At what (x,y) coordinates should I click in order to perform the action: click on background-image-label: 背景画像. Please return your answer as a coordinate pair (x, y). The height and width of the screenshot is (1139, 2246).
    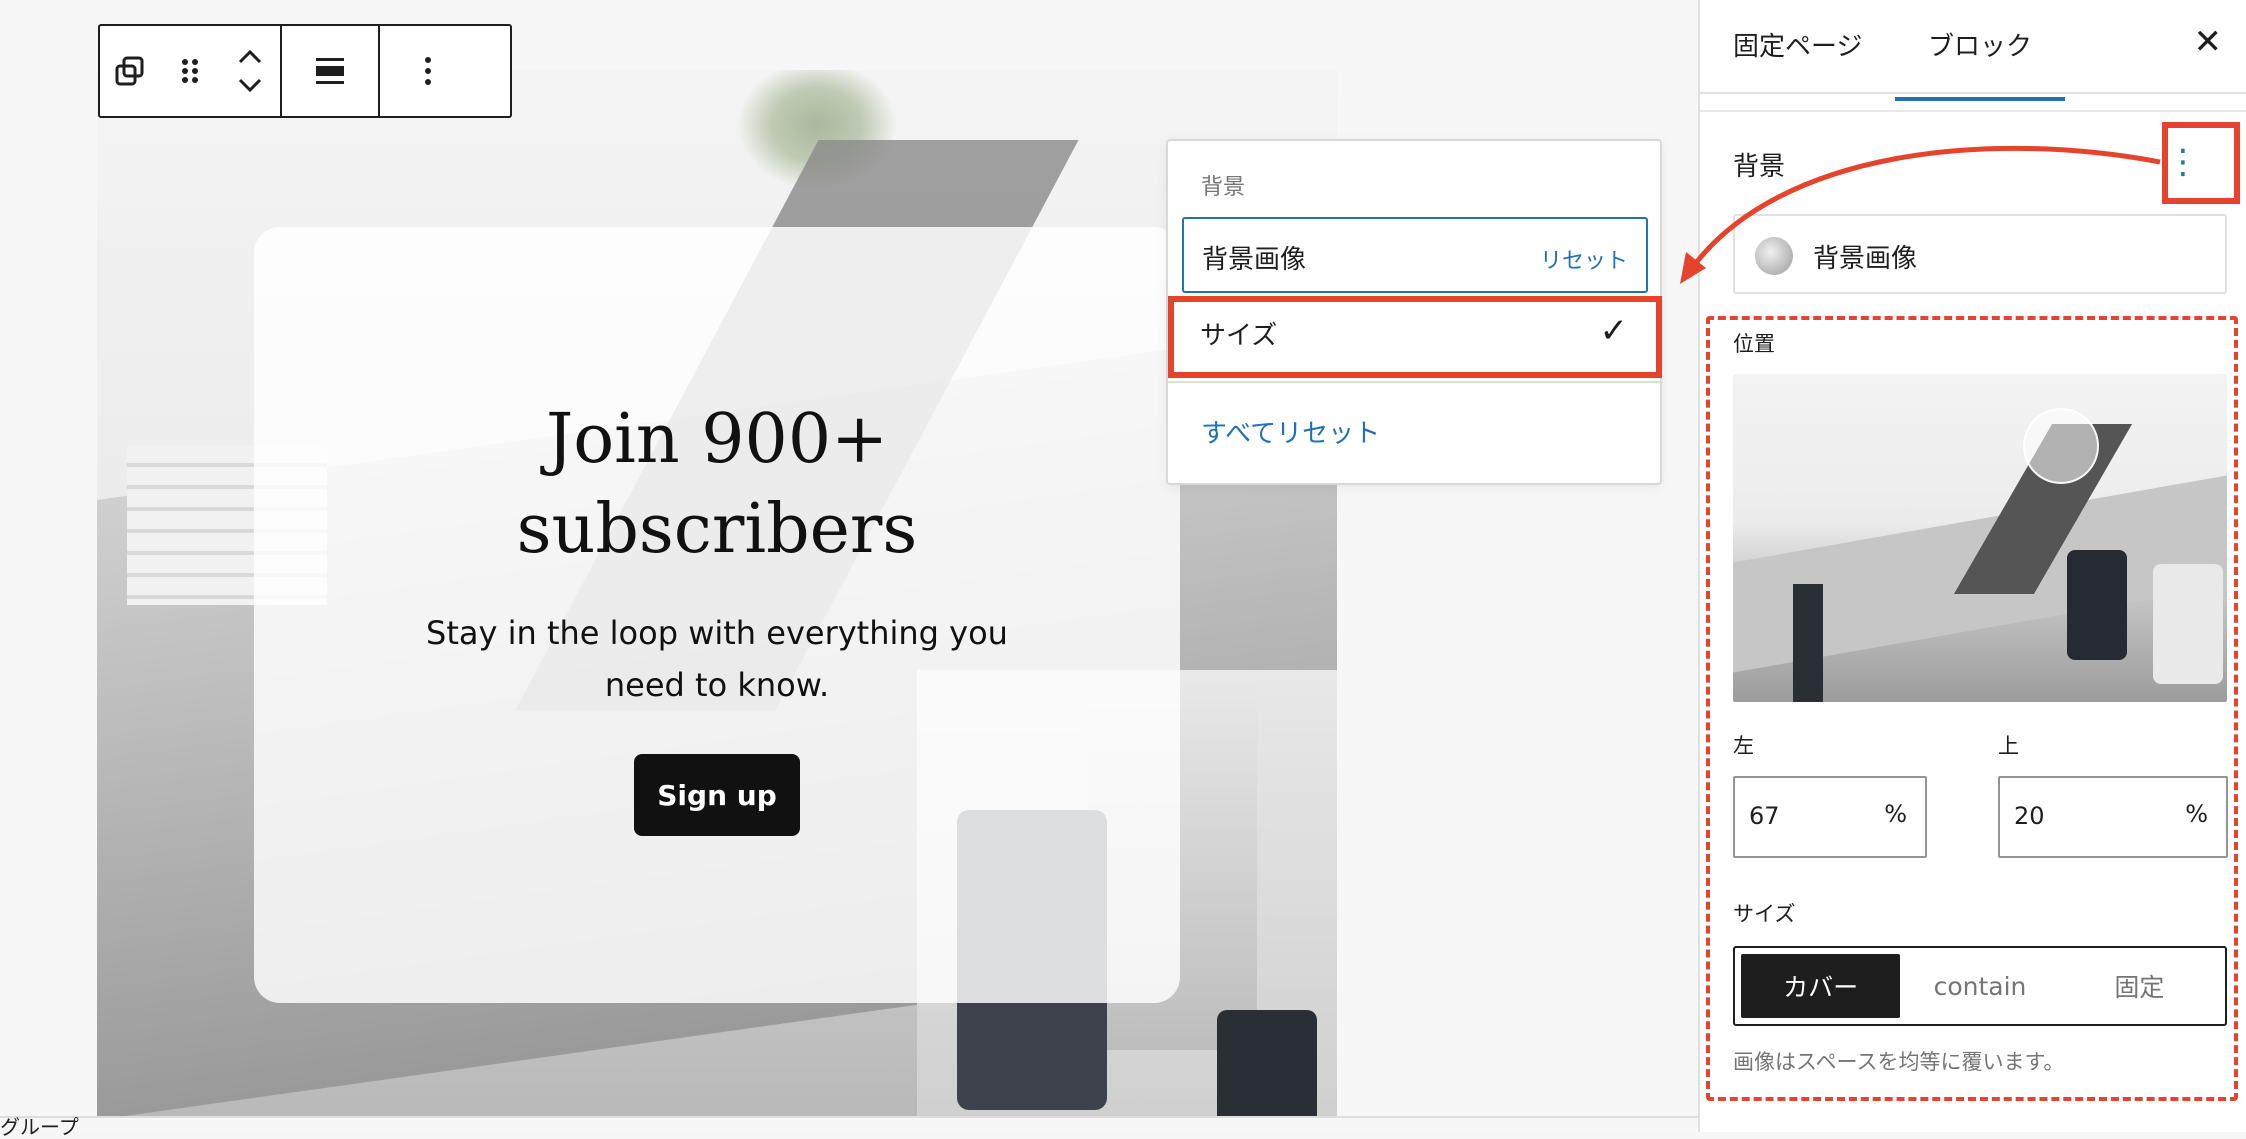
    Looking at the image, I should click on (1865, 259).